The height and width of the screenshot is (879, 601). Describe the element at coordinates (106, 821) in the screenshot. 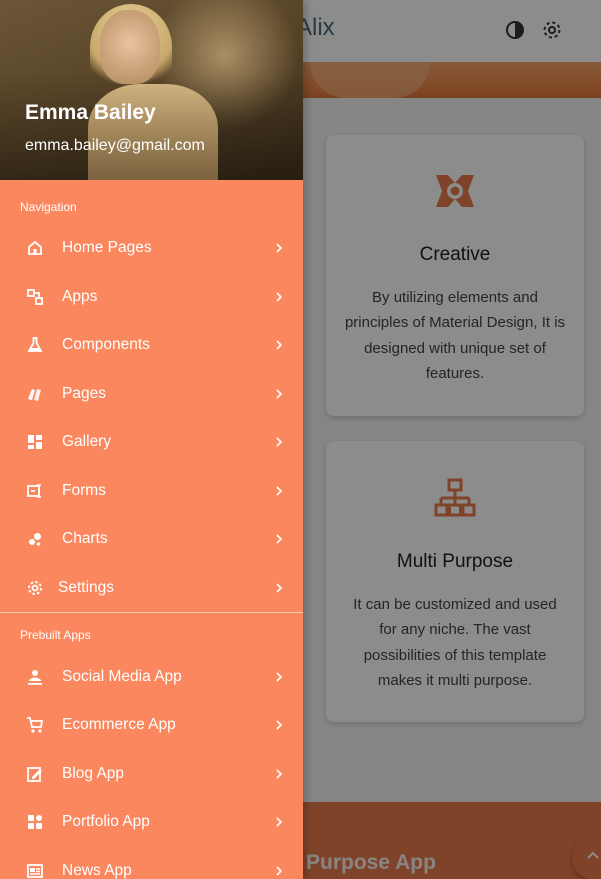

I see `nav-item-label: Portfolio App` at that location.